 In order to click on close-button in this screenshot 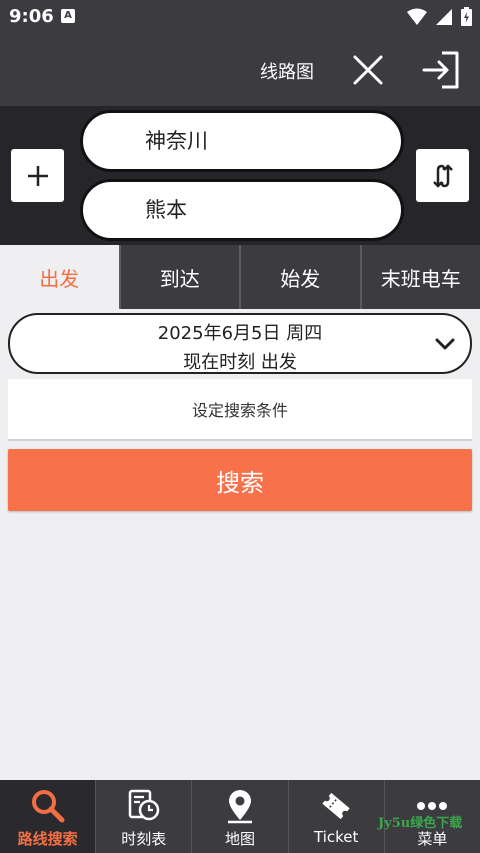, I will do `click(368, 70)`.